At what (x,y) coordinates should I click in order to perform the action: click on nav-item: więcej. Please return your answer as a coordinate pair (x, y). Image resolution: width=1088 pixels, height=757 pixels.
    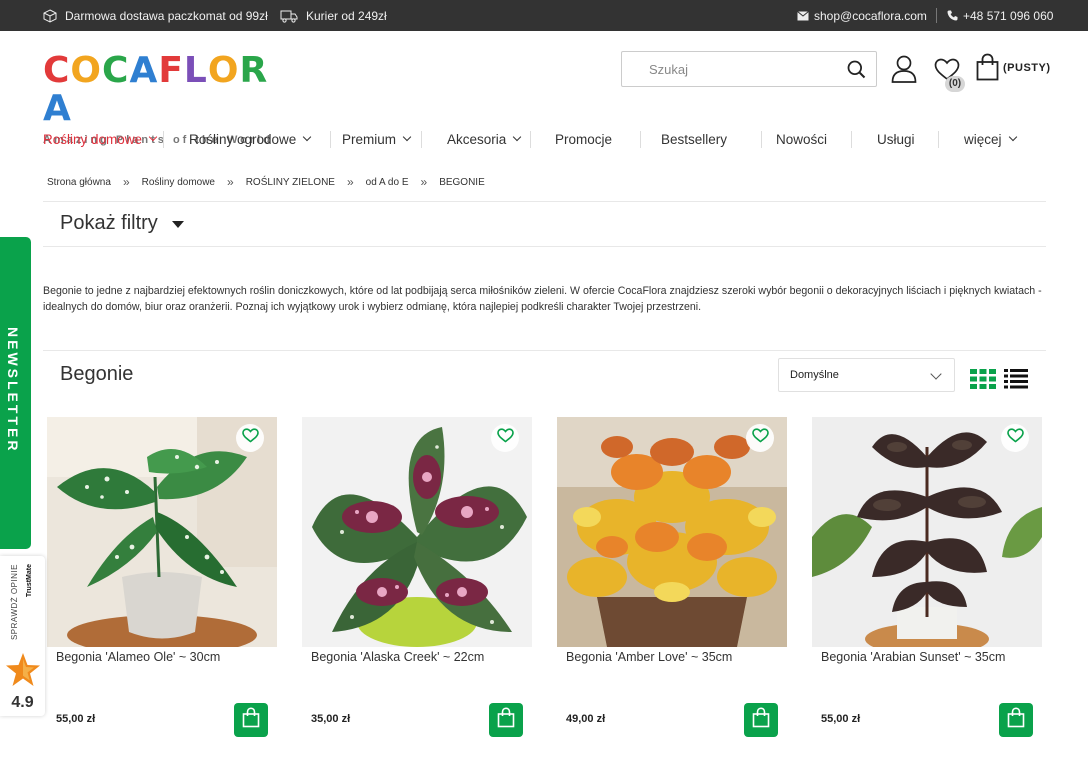
    Looking at the image, I should click on (990, 139).